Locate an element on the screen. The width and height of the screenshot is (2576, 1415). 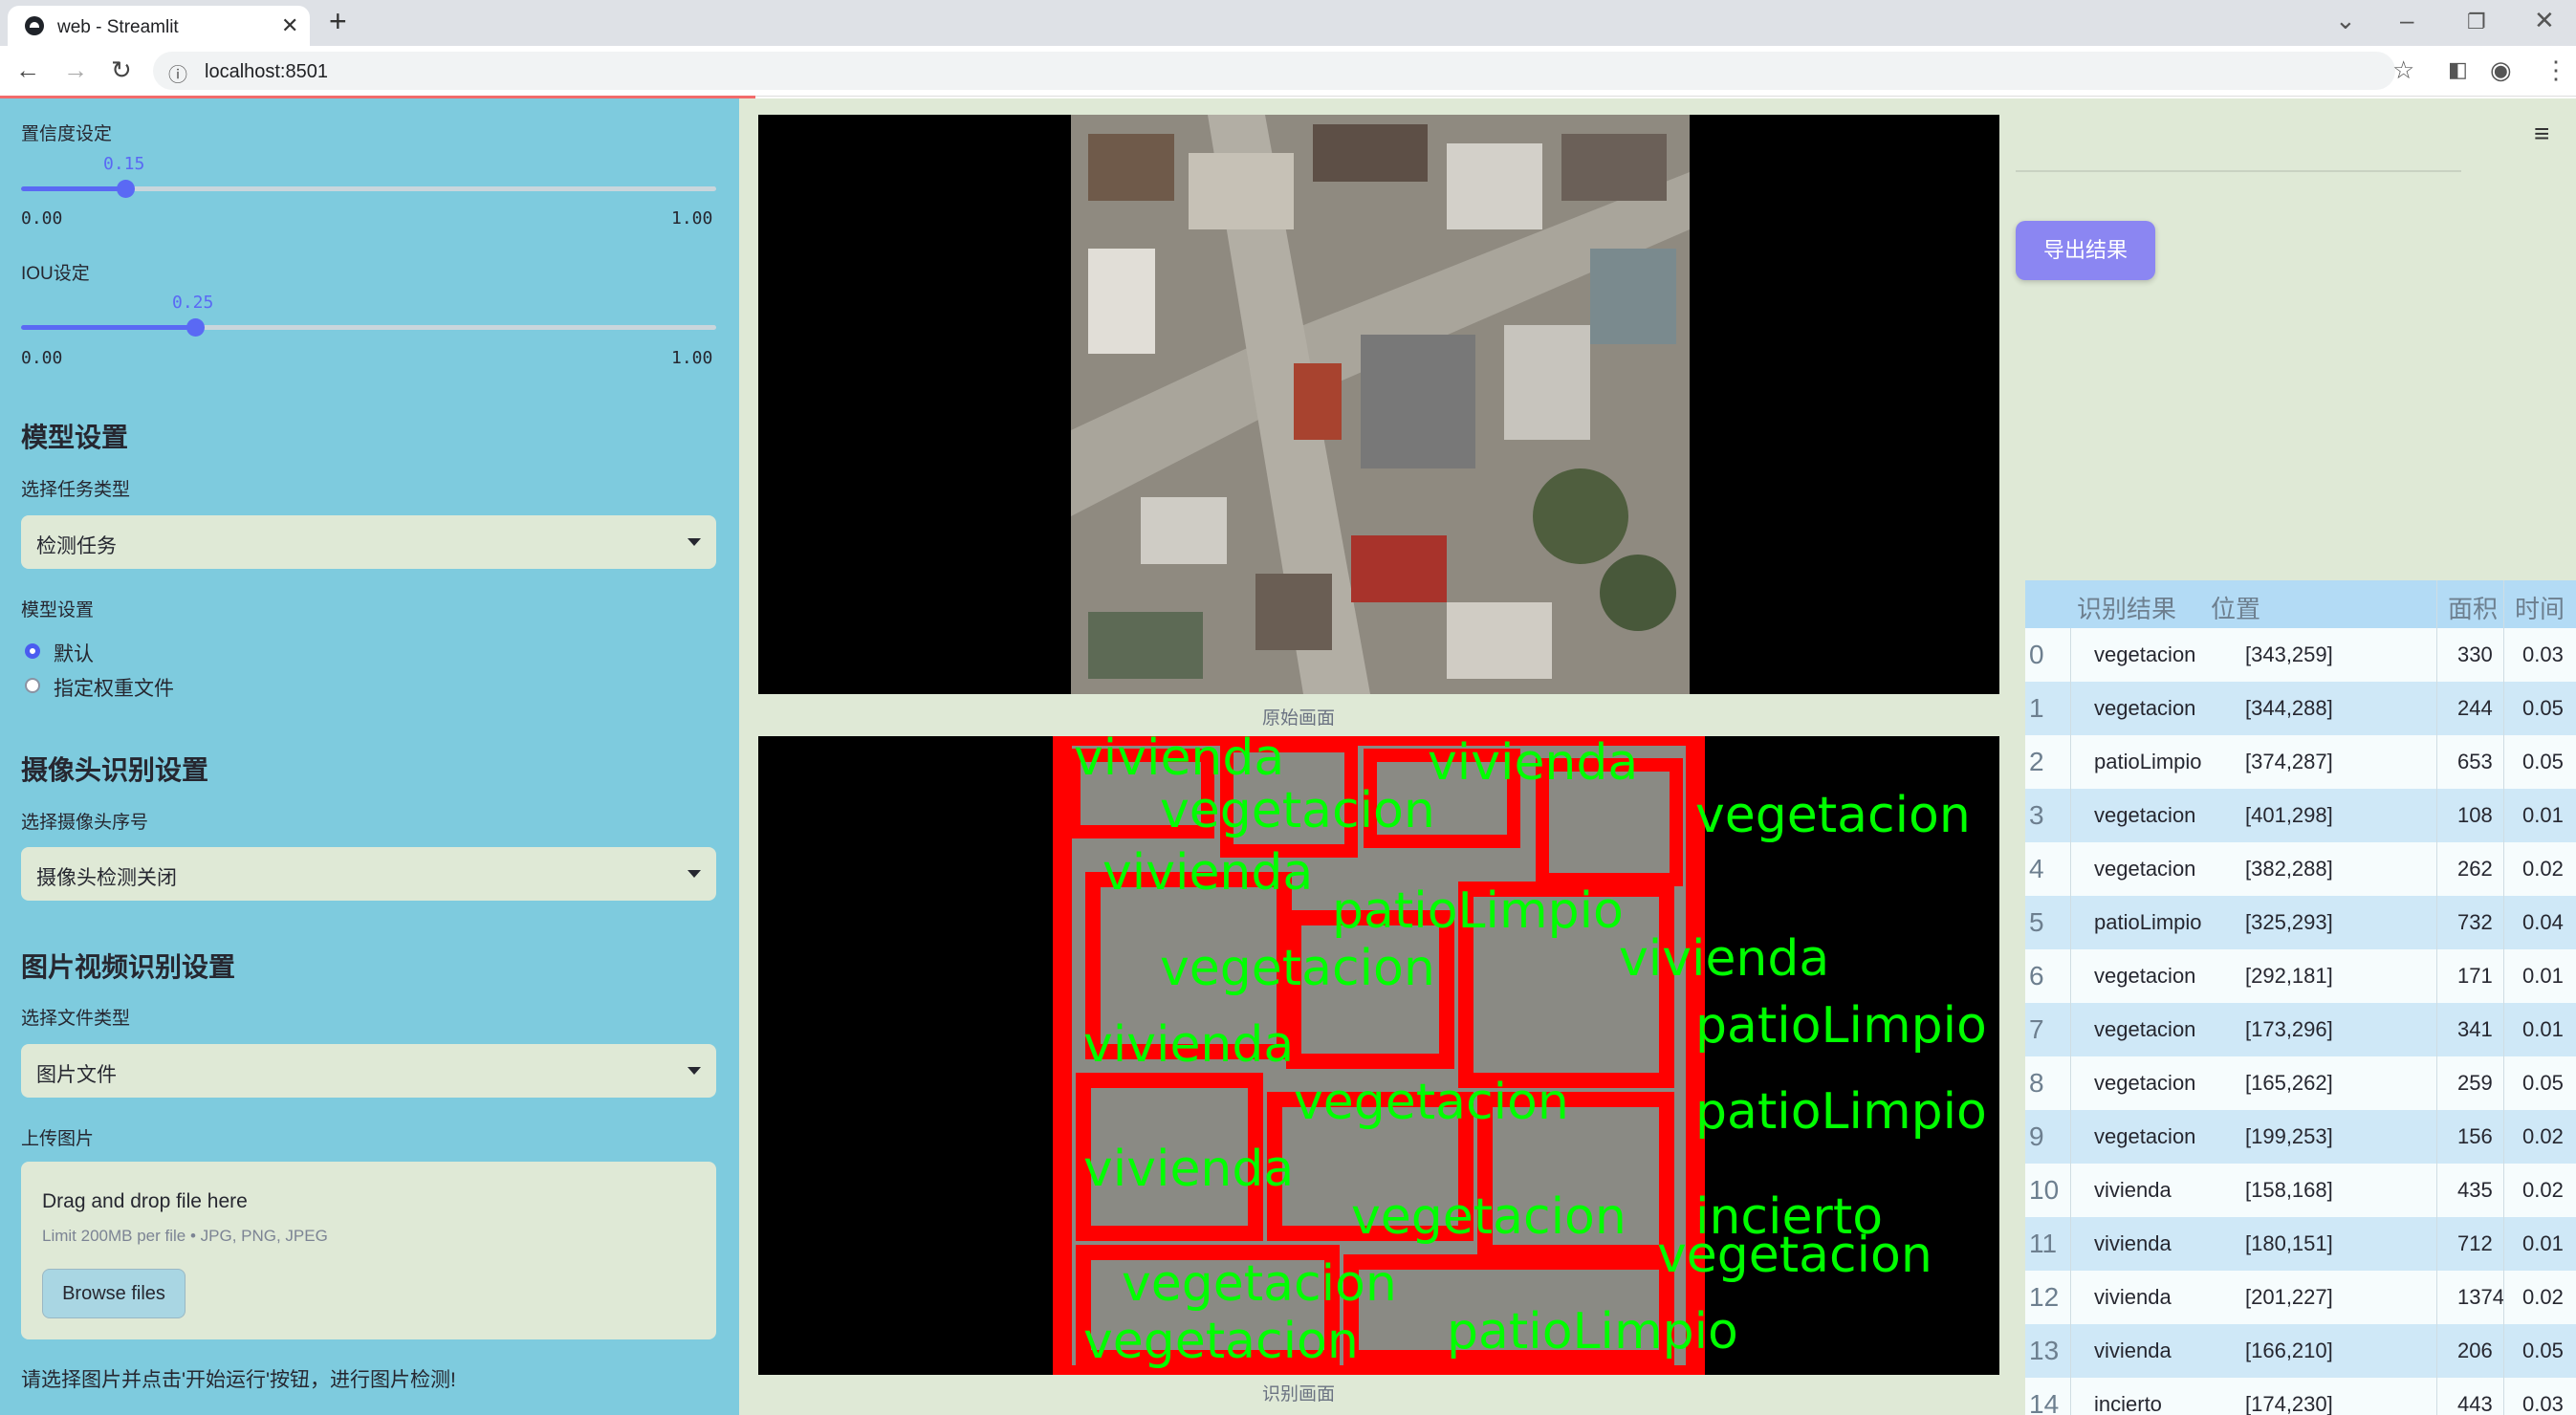
minimize-icon: – is located at coordinates (2406, 21).